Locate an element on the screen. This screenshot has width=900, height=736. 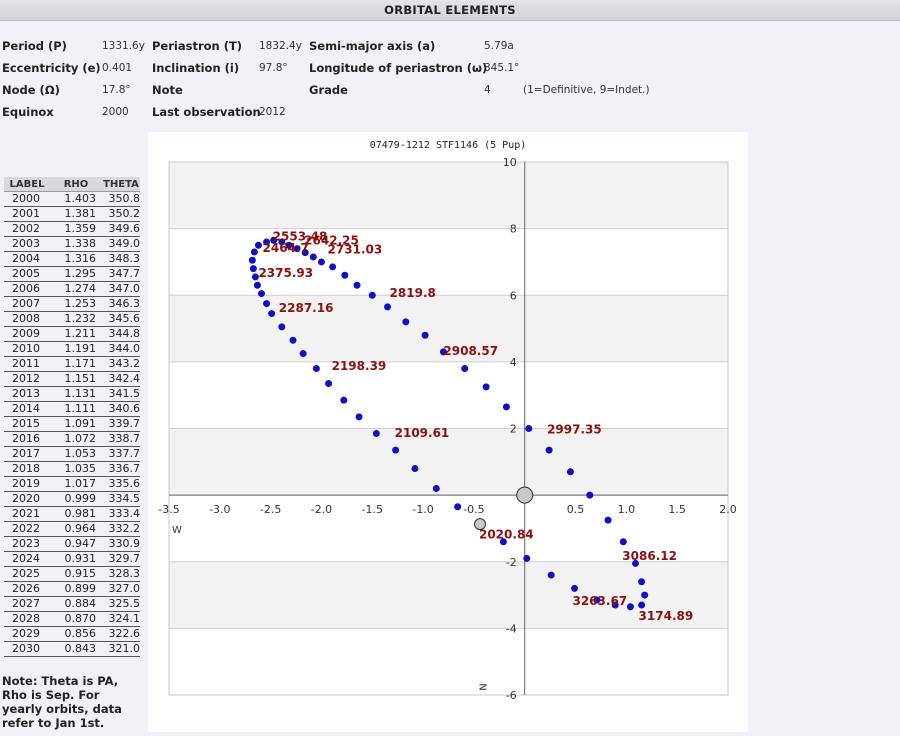
theta-cell: 344.0 is located at coordinates (121, 349).